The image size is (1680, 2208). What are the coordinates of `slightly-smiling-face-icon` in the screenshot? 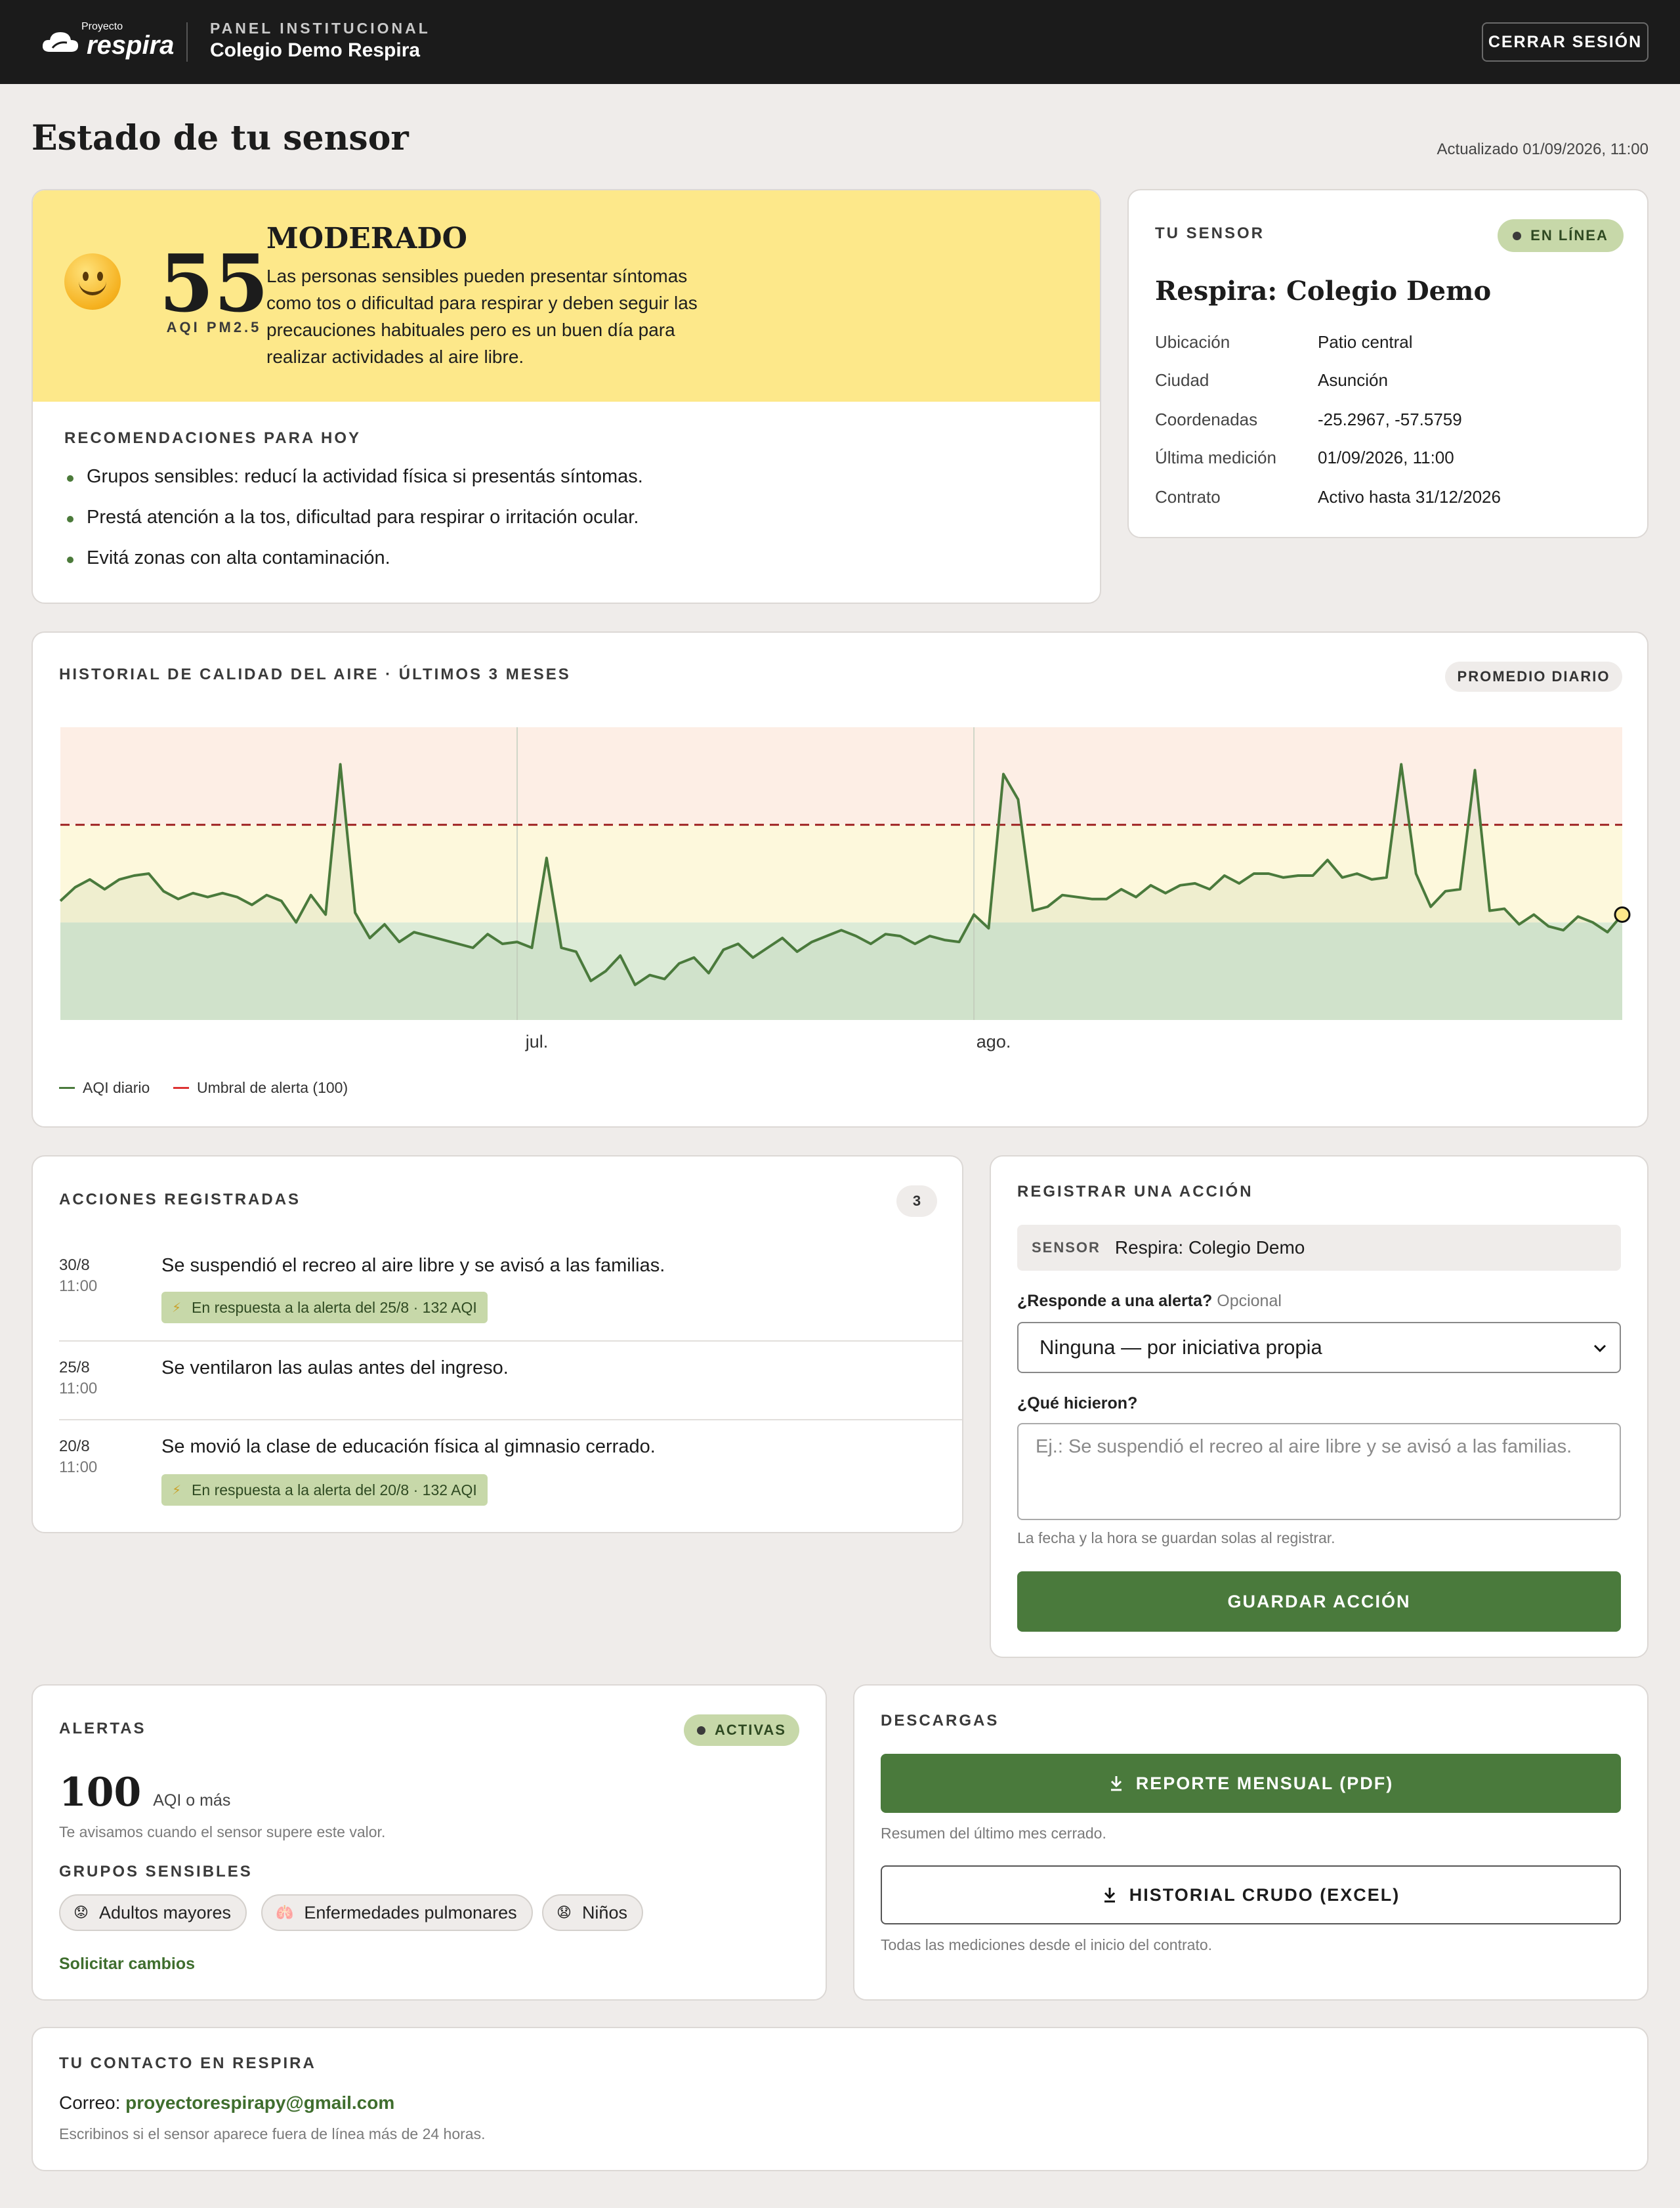 It's located at (92, 281).